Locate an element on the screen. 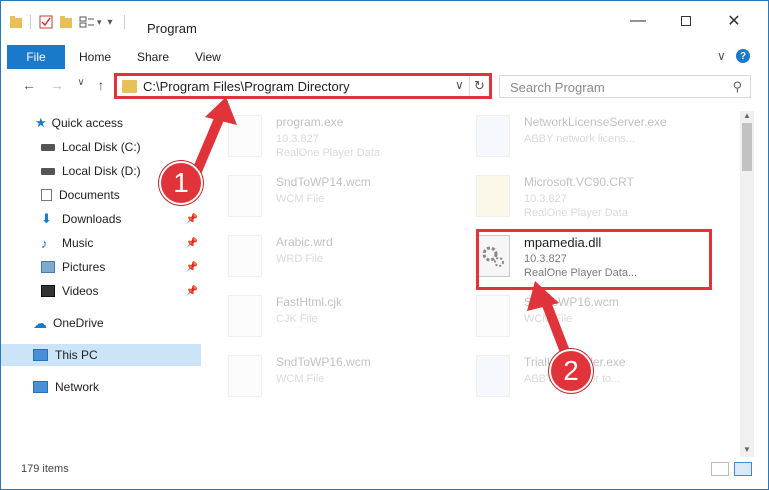 The width and height of the screenshot is (769, 490). address-path: C:\Program Files\Program Directory is located at coordinates (246, 86).